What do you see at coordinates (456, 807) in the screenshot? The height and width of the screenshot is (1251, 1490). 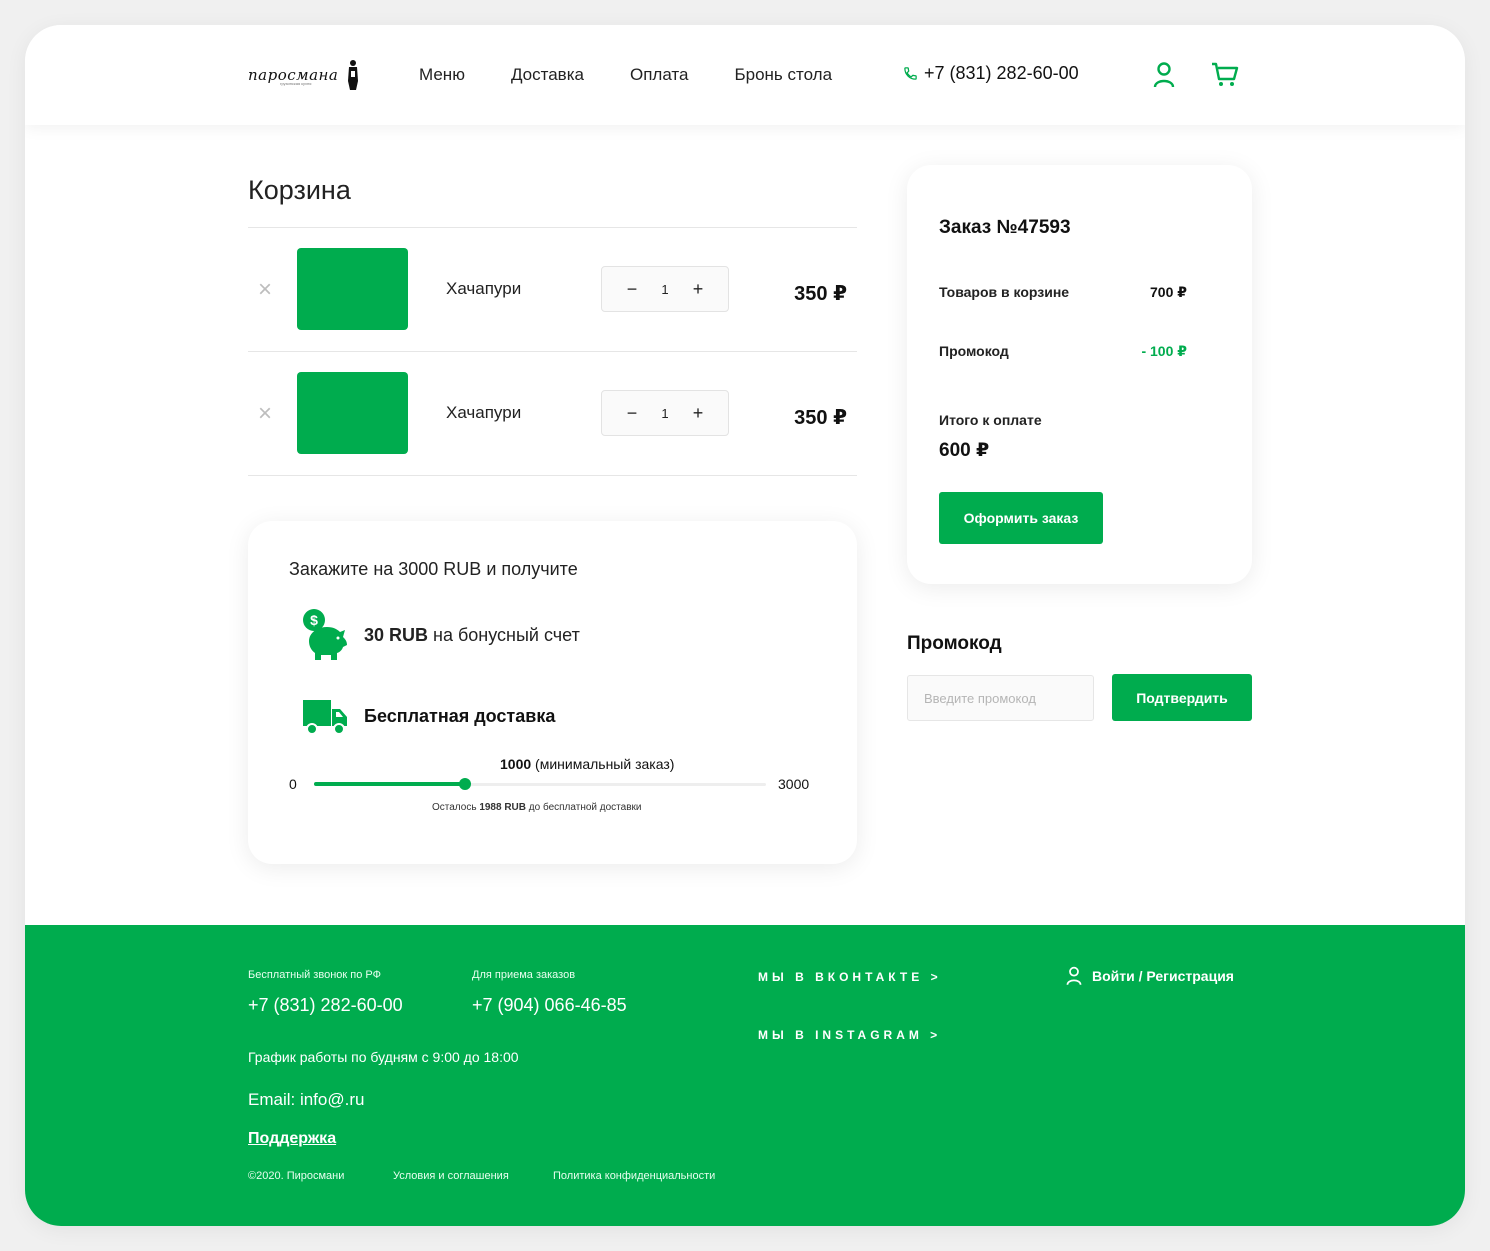 I see `remain-prefix: Осталось` at bounding box center [456, 807].